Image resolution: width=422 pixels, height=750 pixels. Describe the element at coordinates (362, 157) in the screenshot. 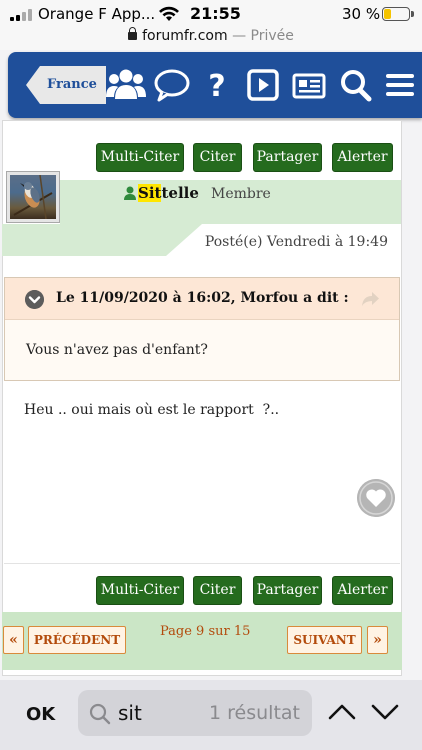

I see `report-button: Alerter` at that location.